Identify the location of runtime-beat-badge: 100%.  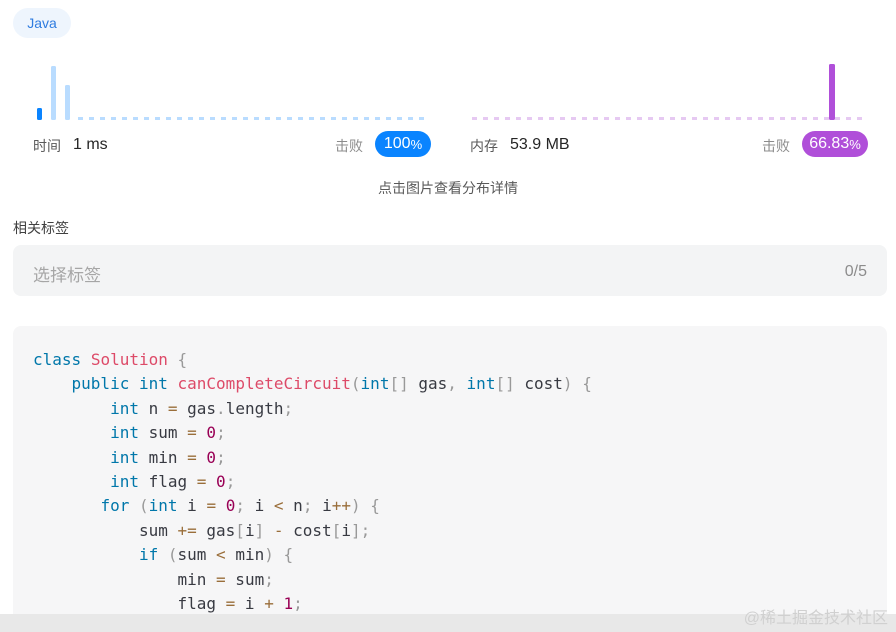
(403, 144).